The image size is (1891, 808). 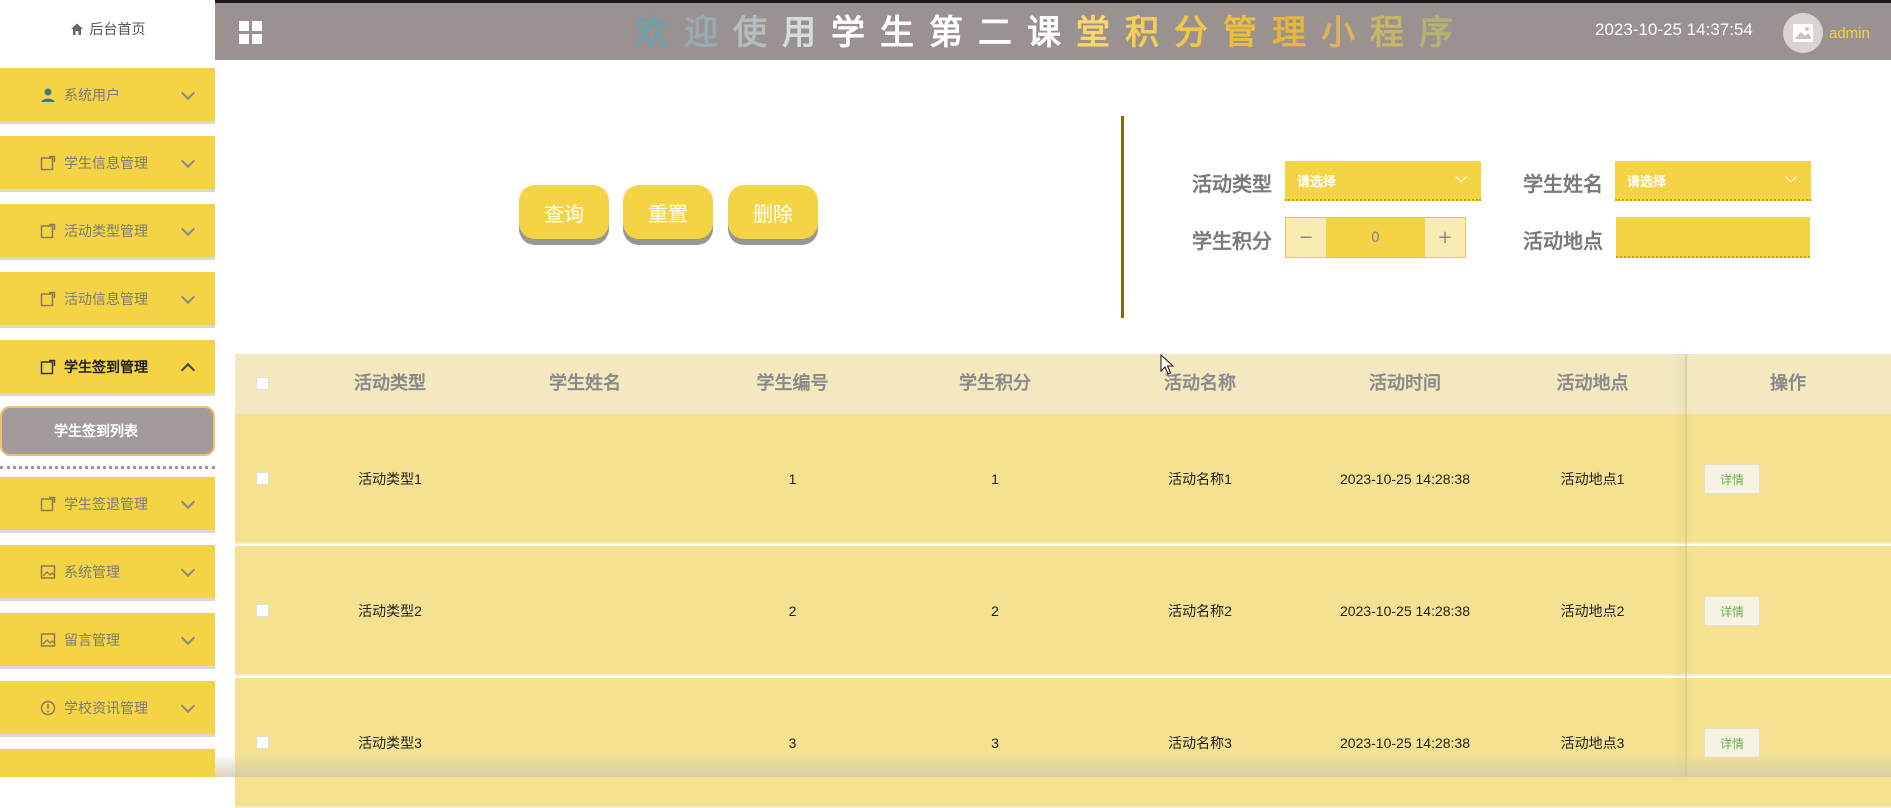 I want to click on column-header: 学生姓名, so click(x=585, y=383).